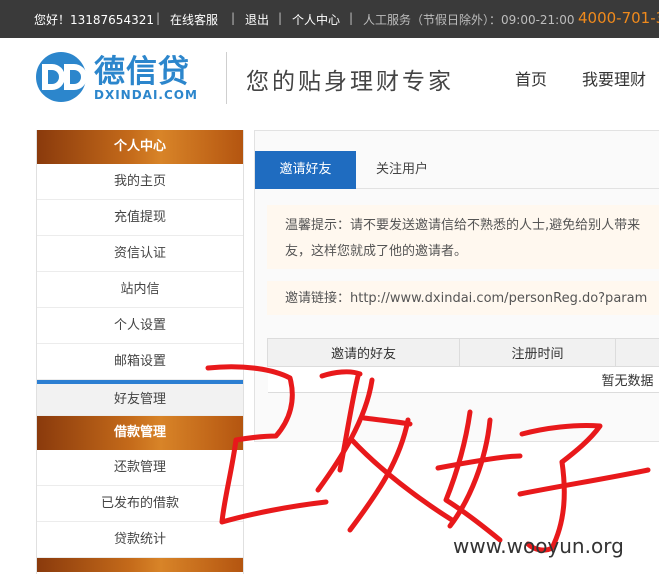  Describe the element at coordinates (457, 170) in the screenshot. I see `tab-bar: 邀请好友 关注用户` at that location.